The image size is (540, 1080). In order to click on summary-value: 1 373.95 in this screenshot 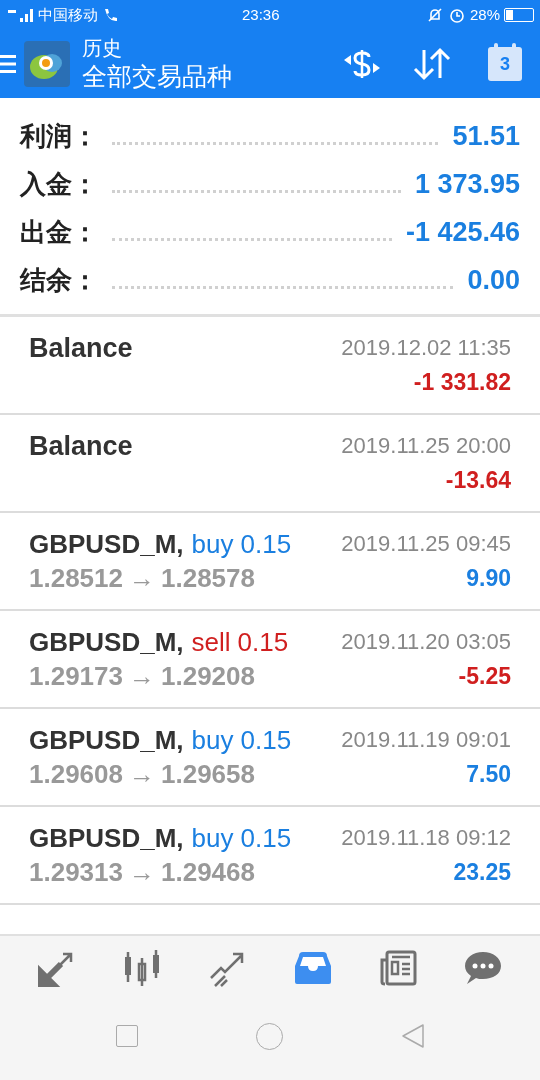, I will do `click(467, 184)`.